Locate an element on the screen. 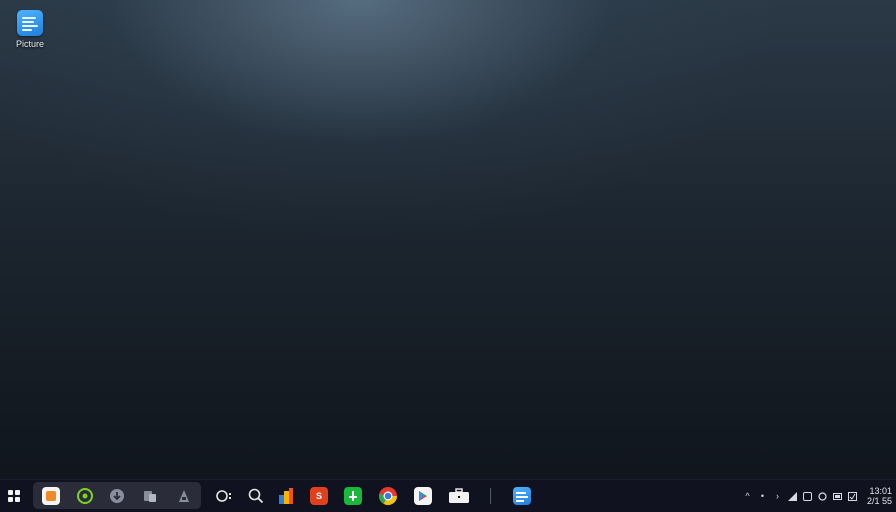  search-button is located at coordinates (256, 496).